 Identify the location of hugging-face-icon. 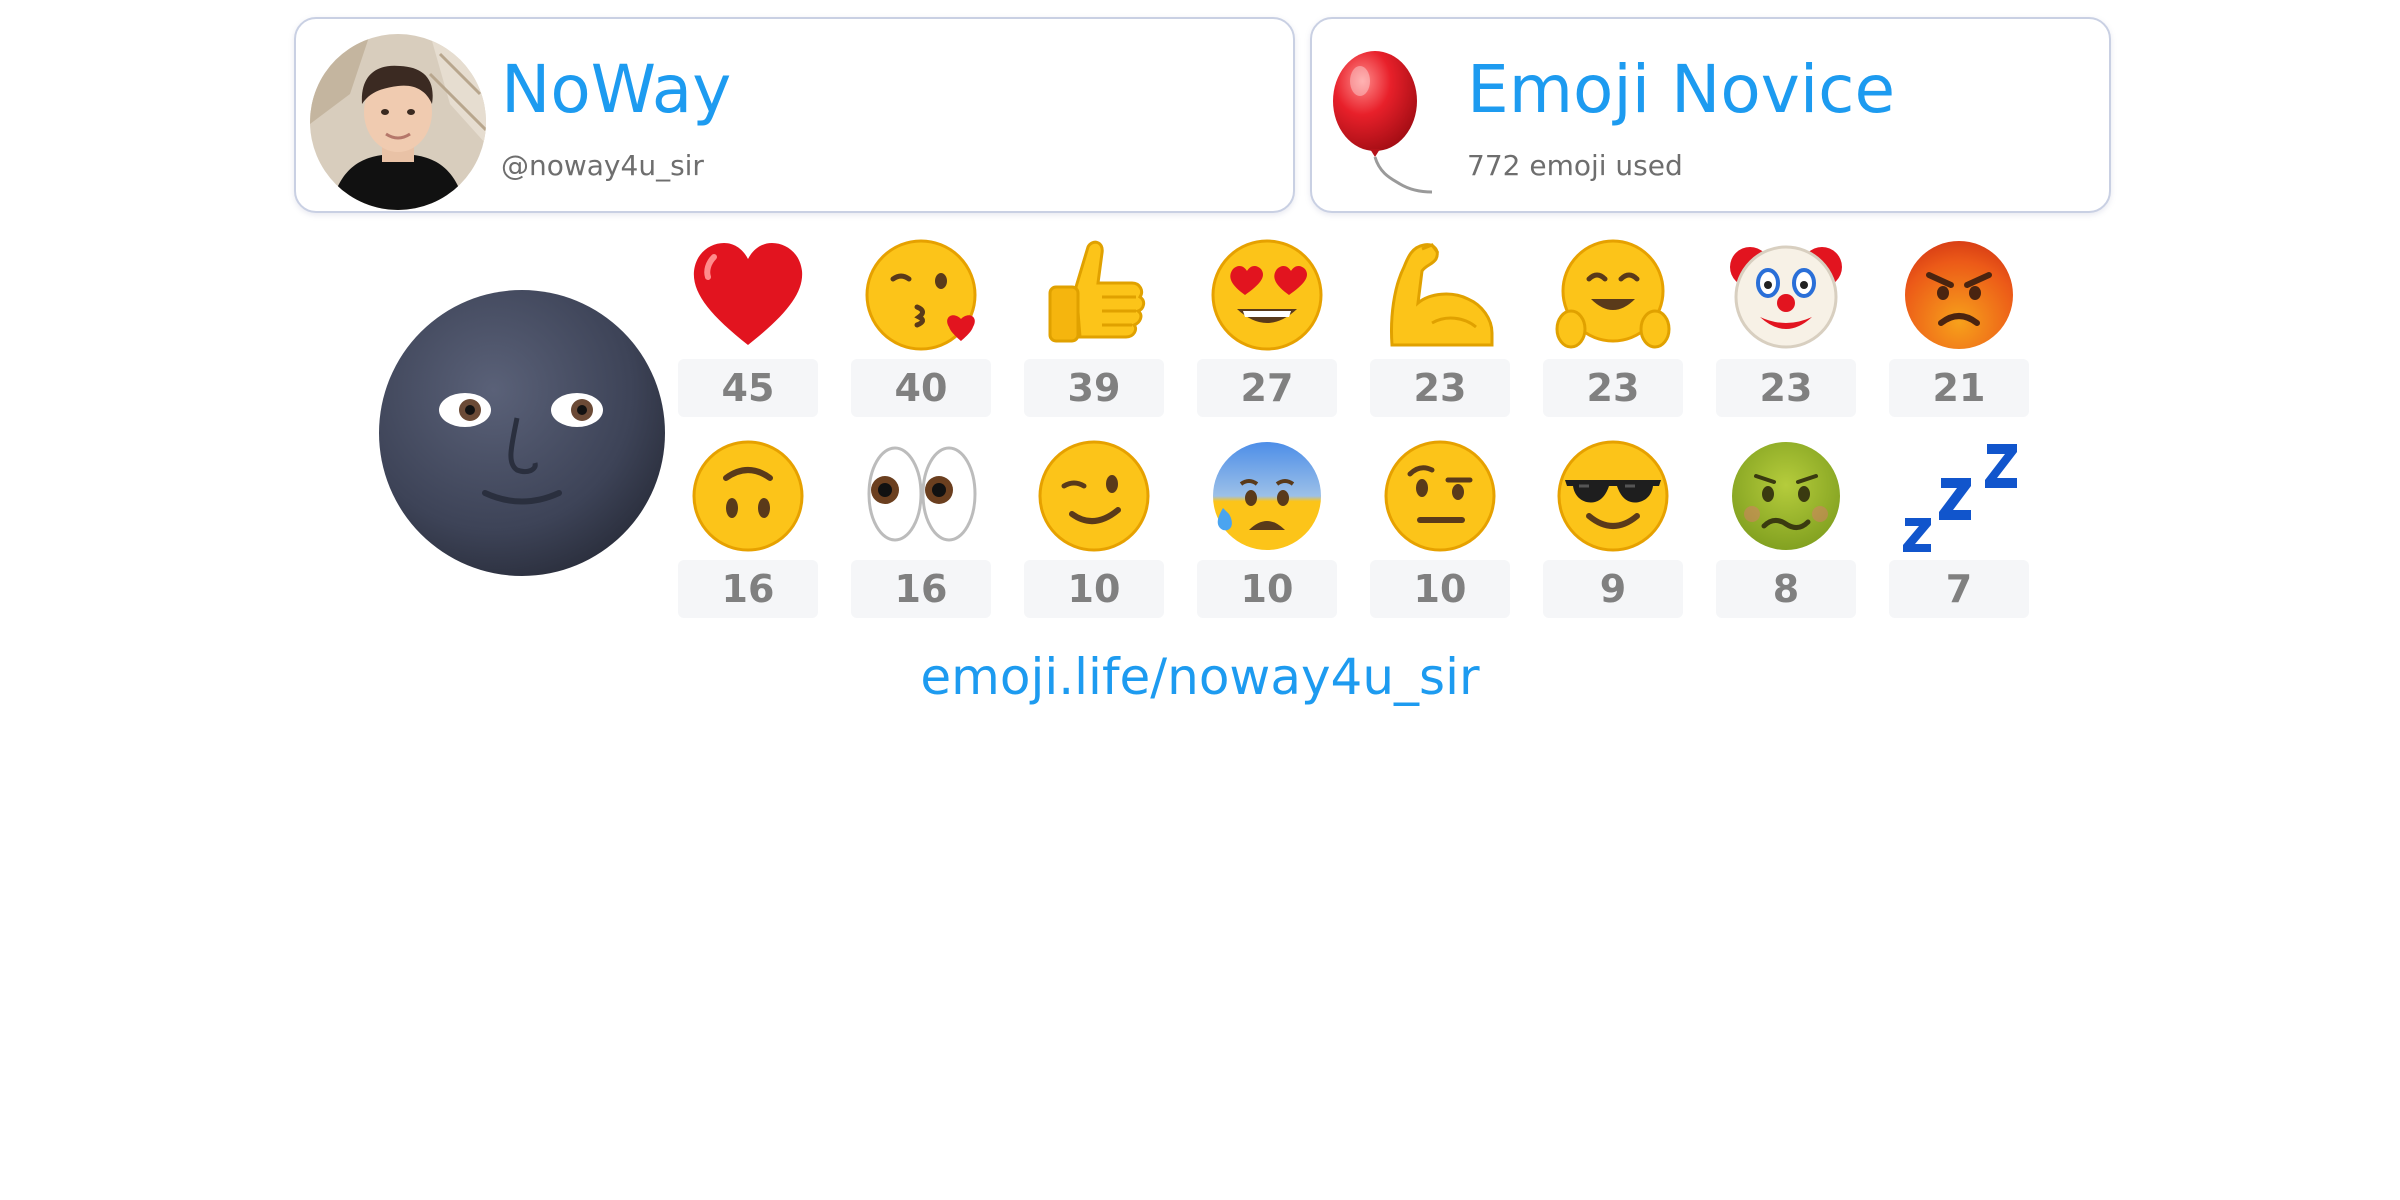
(1613, 294).